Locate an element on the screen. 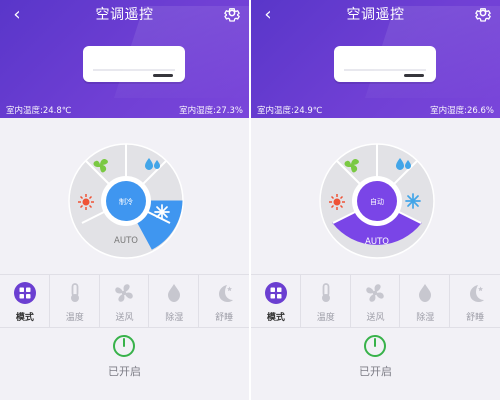 The height and width of the screenshot is (400, 500). indoor-humidity: 室内湿度:27.3% is located at coordinates (211, 111).